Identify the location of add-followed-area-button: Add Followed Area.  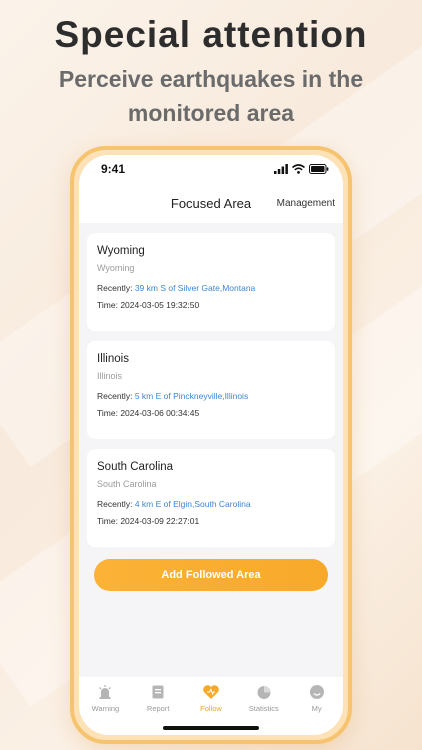
(211, 575).